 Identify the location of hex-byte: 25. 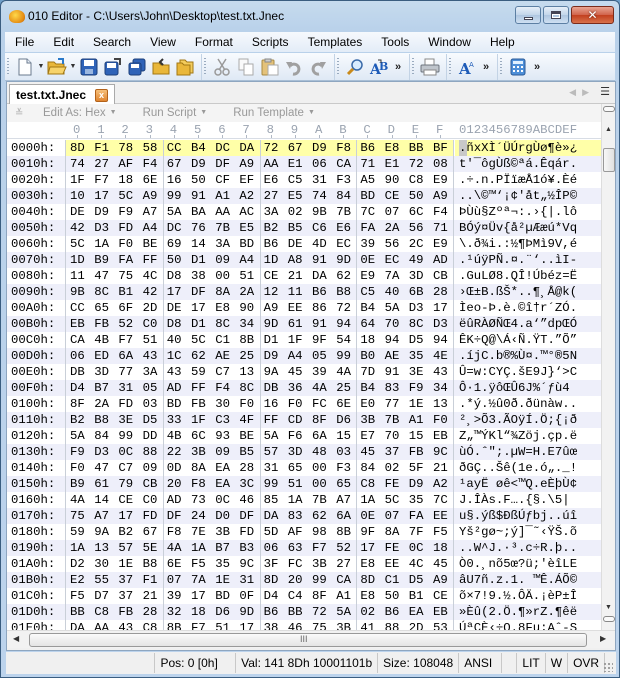
(343, 388).